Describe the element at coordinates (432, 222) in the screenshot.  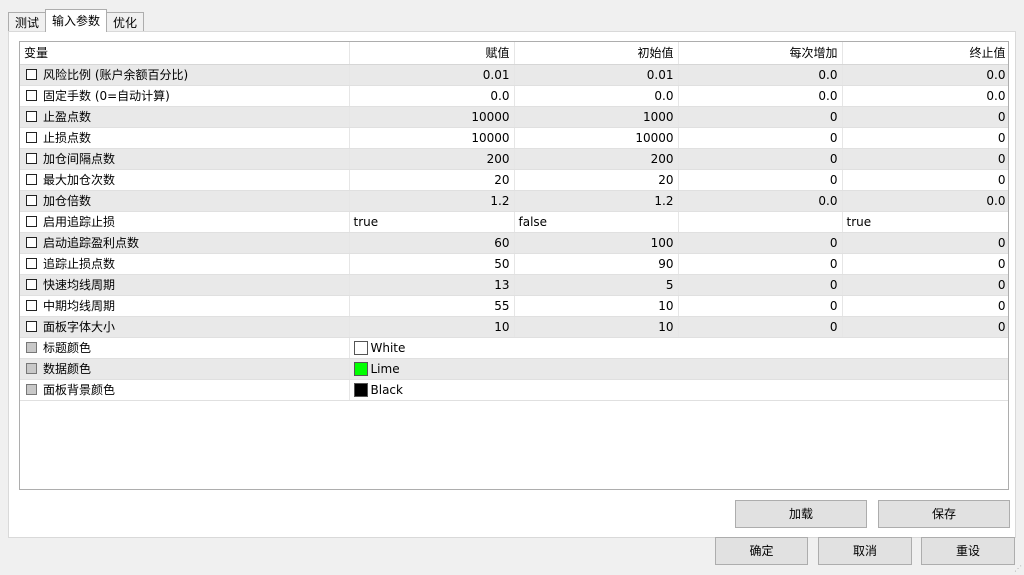
I see `value-cell: true` at that location.